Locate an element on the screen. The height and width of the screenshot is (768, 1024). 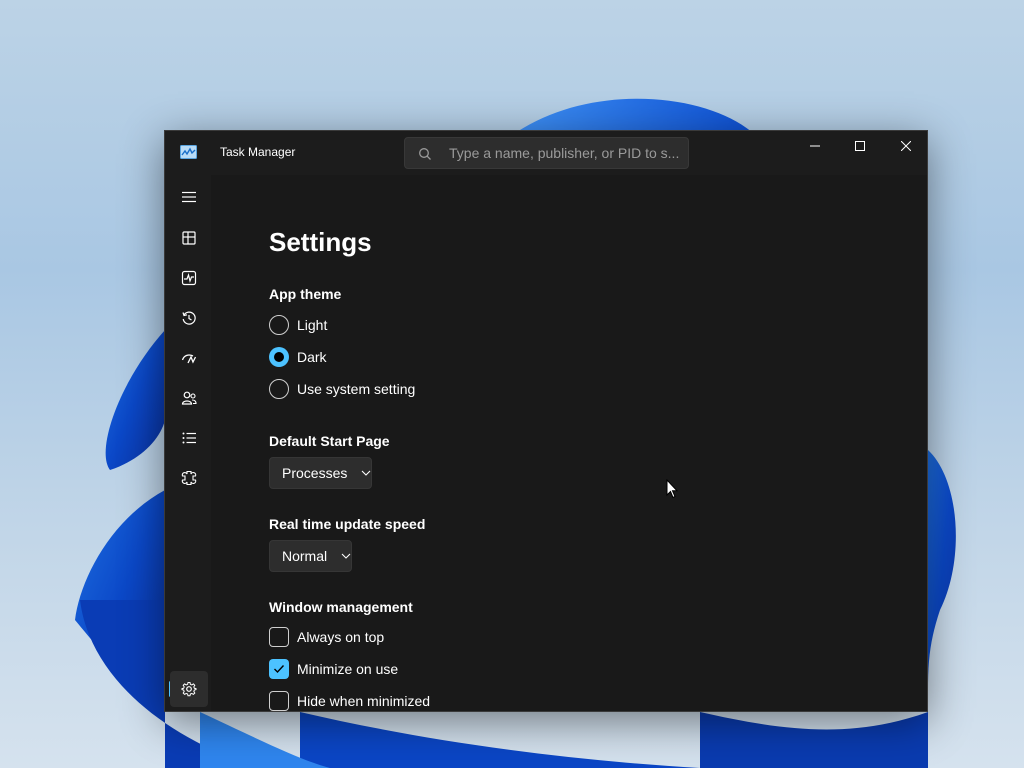
checkbox-label: Minimize on use is located at coordinates (348, 669).